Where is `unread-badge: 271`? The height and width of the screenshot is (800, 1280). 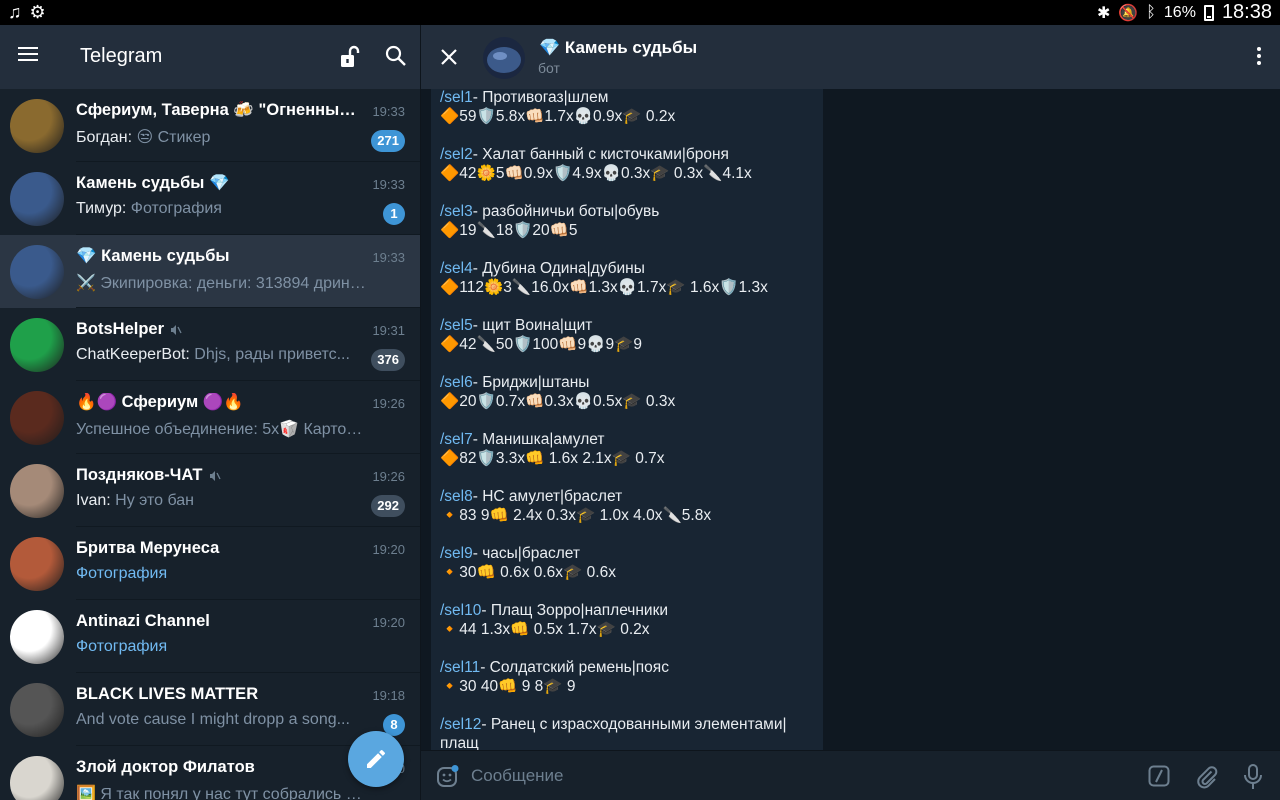
unread-badge: 271 is located at coordinates (388, 141).